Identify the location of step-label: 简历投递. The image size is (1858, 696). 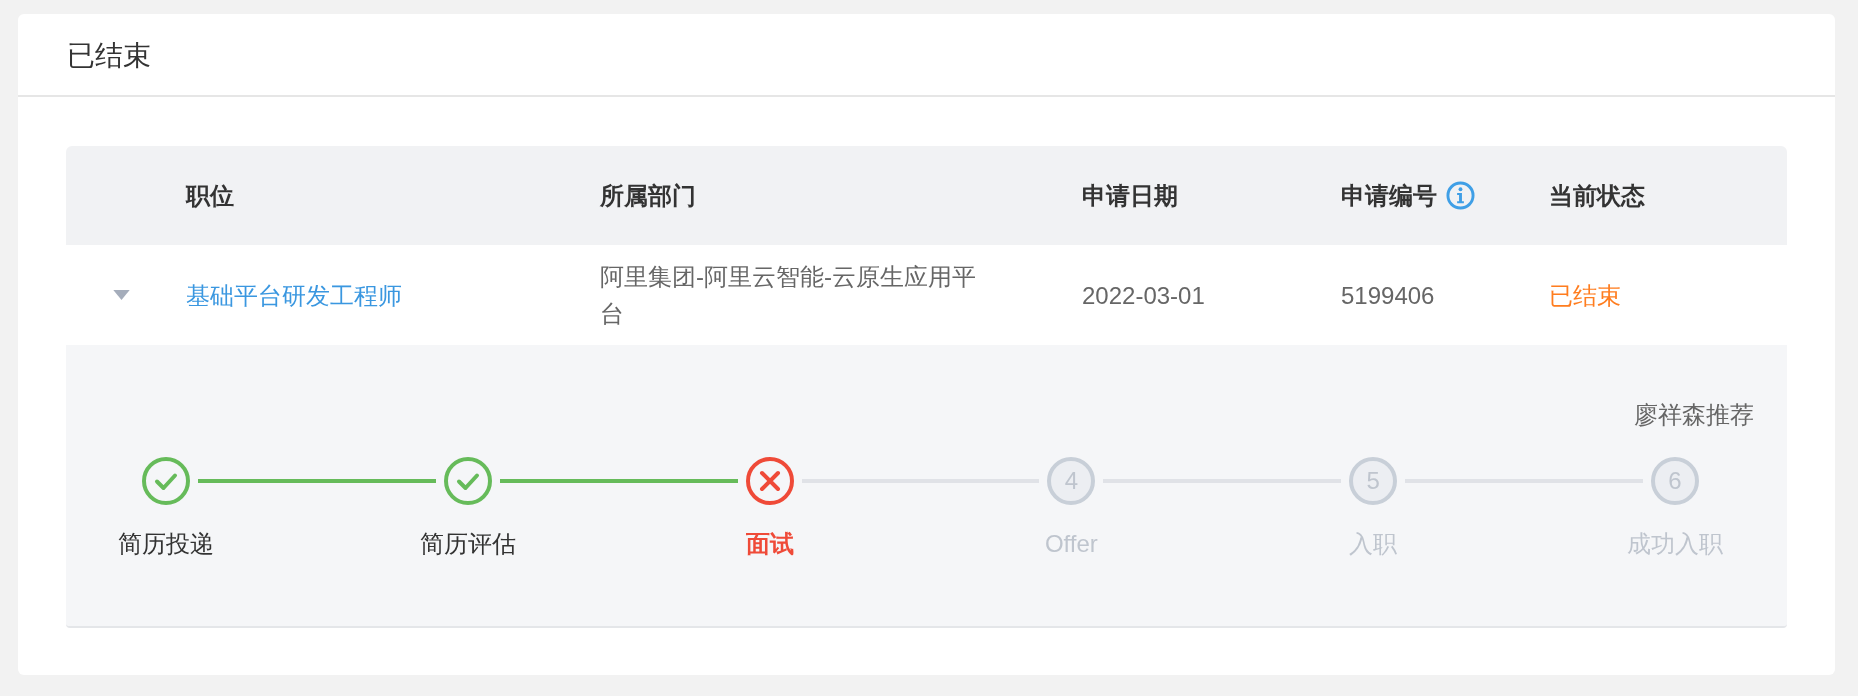
(166, 543).